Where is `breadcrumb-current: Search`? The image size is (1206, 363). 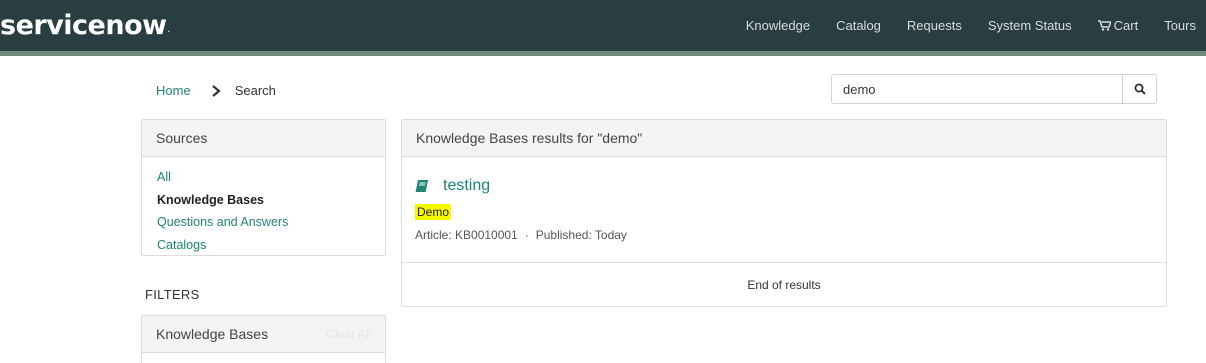 breadcrumb-current: Search is located at coordinates (255, 90).